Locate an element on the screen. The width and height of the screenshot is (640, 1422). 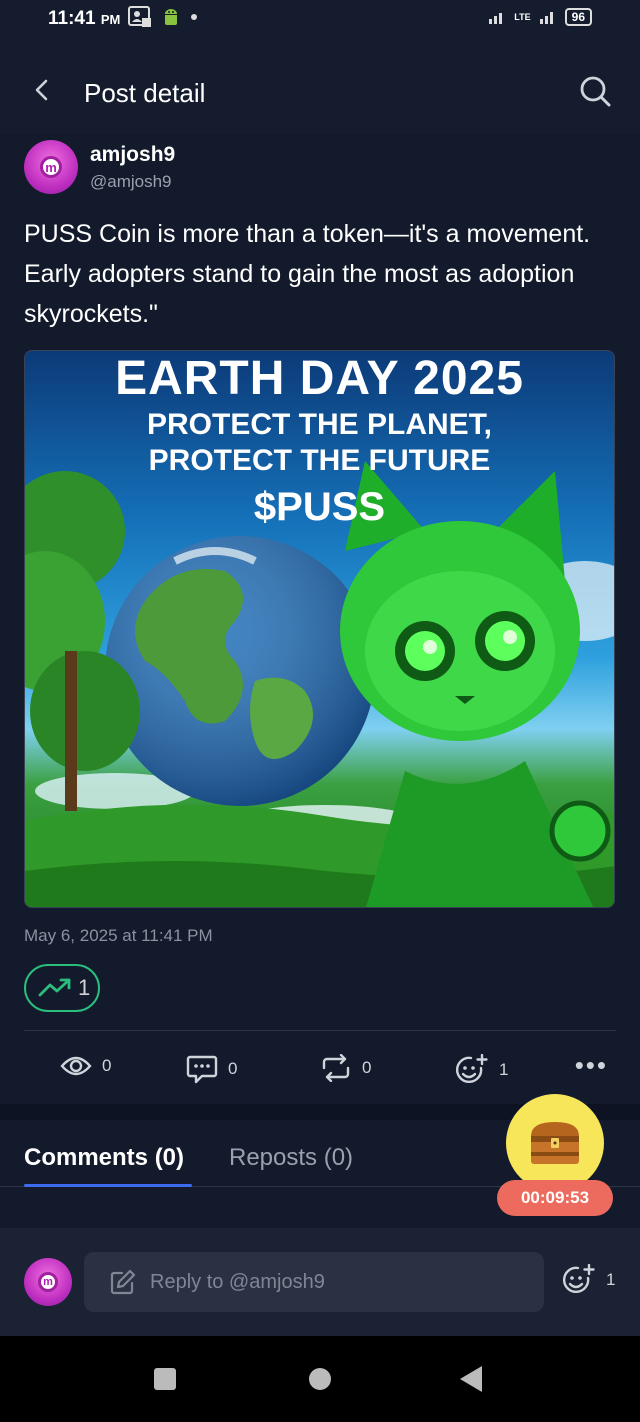
reposts-count: 0 is located at coordinates (367, 1067).